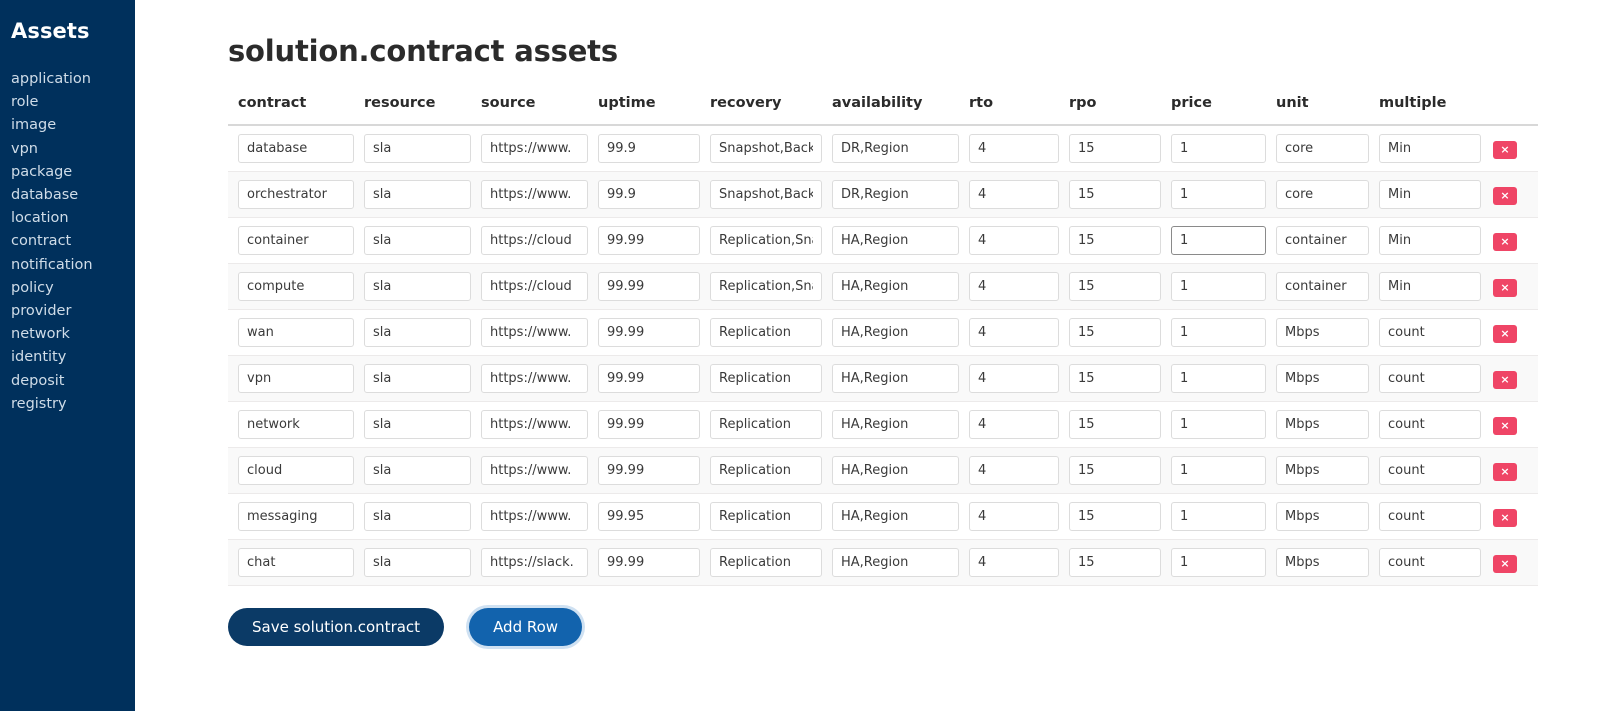 The image size is (1618, 711). I want to click on sidebar-item-notification: notification, so click(73, 265).